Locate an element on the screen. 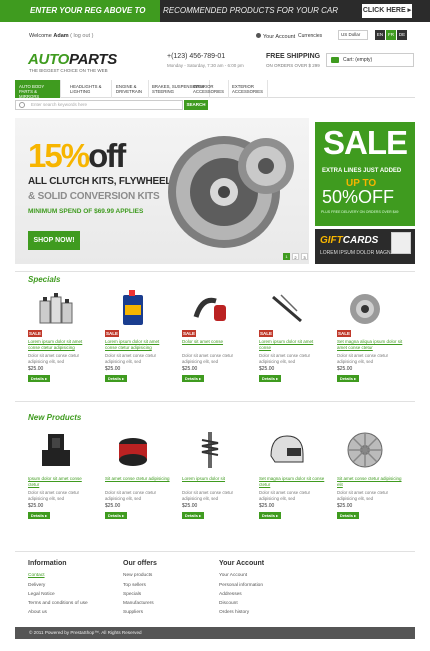 This screenshot has width=430, height=651. footer-link-terms: Terms and conditions of use is located at coordinates (58, 603).